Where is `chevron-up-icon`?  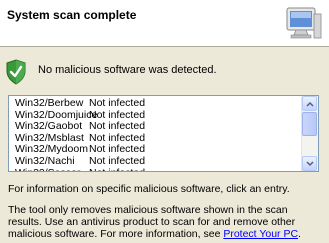 chevron-up-icon is located at coordinates (310, 104).